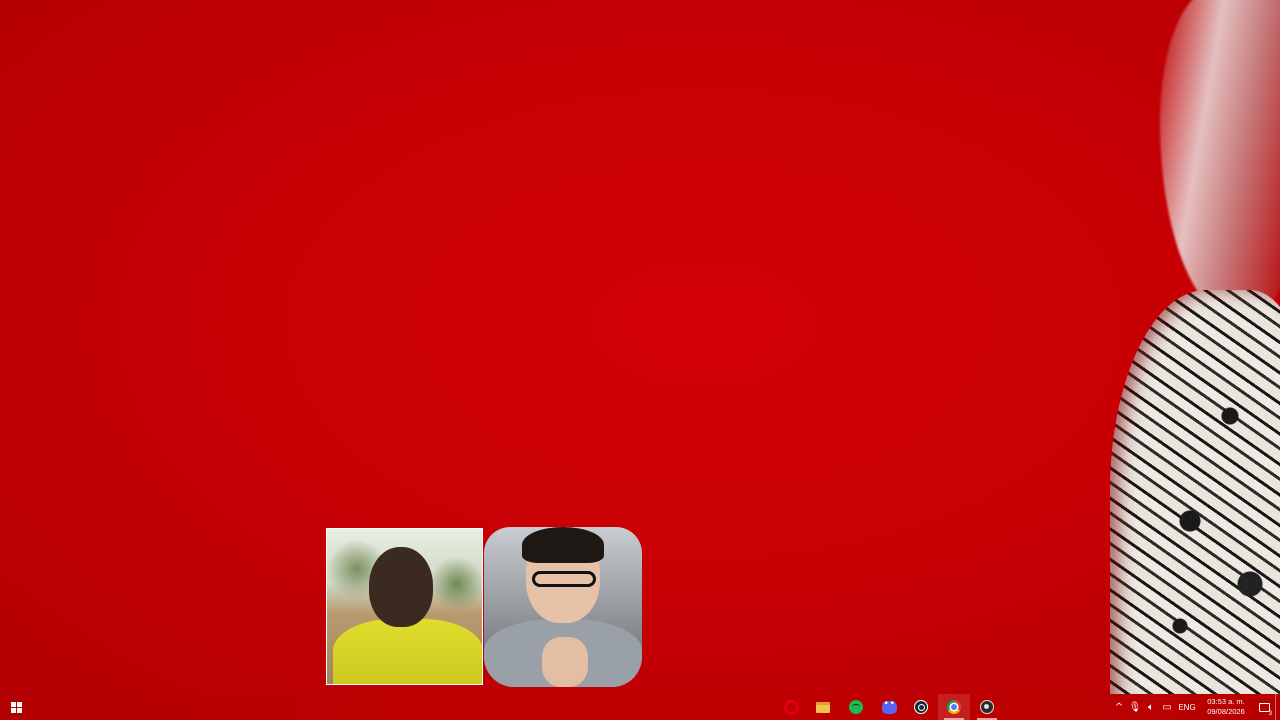  Describe the element at coordinates (1135, 707) in the screenshot. I see `microphone-icon: 🎙︎` at that location.